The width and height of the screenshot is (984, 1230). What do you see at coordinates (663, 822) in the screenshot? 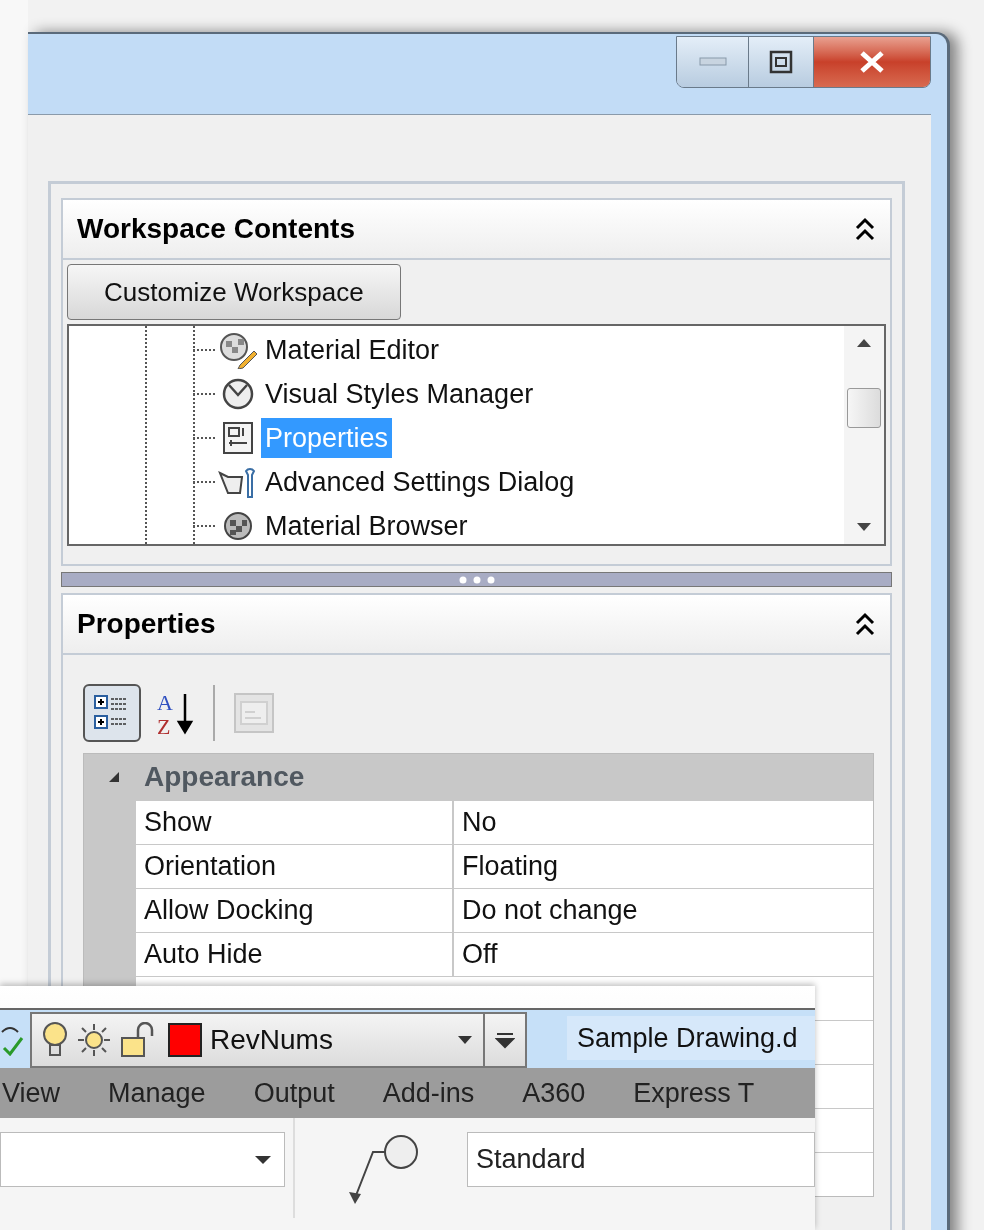
I see `property-value: No` at bounding box center [663, 822].